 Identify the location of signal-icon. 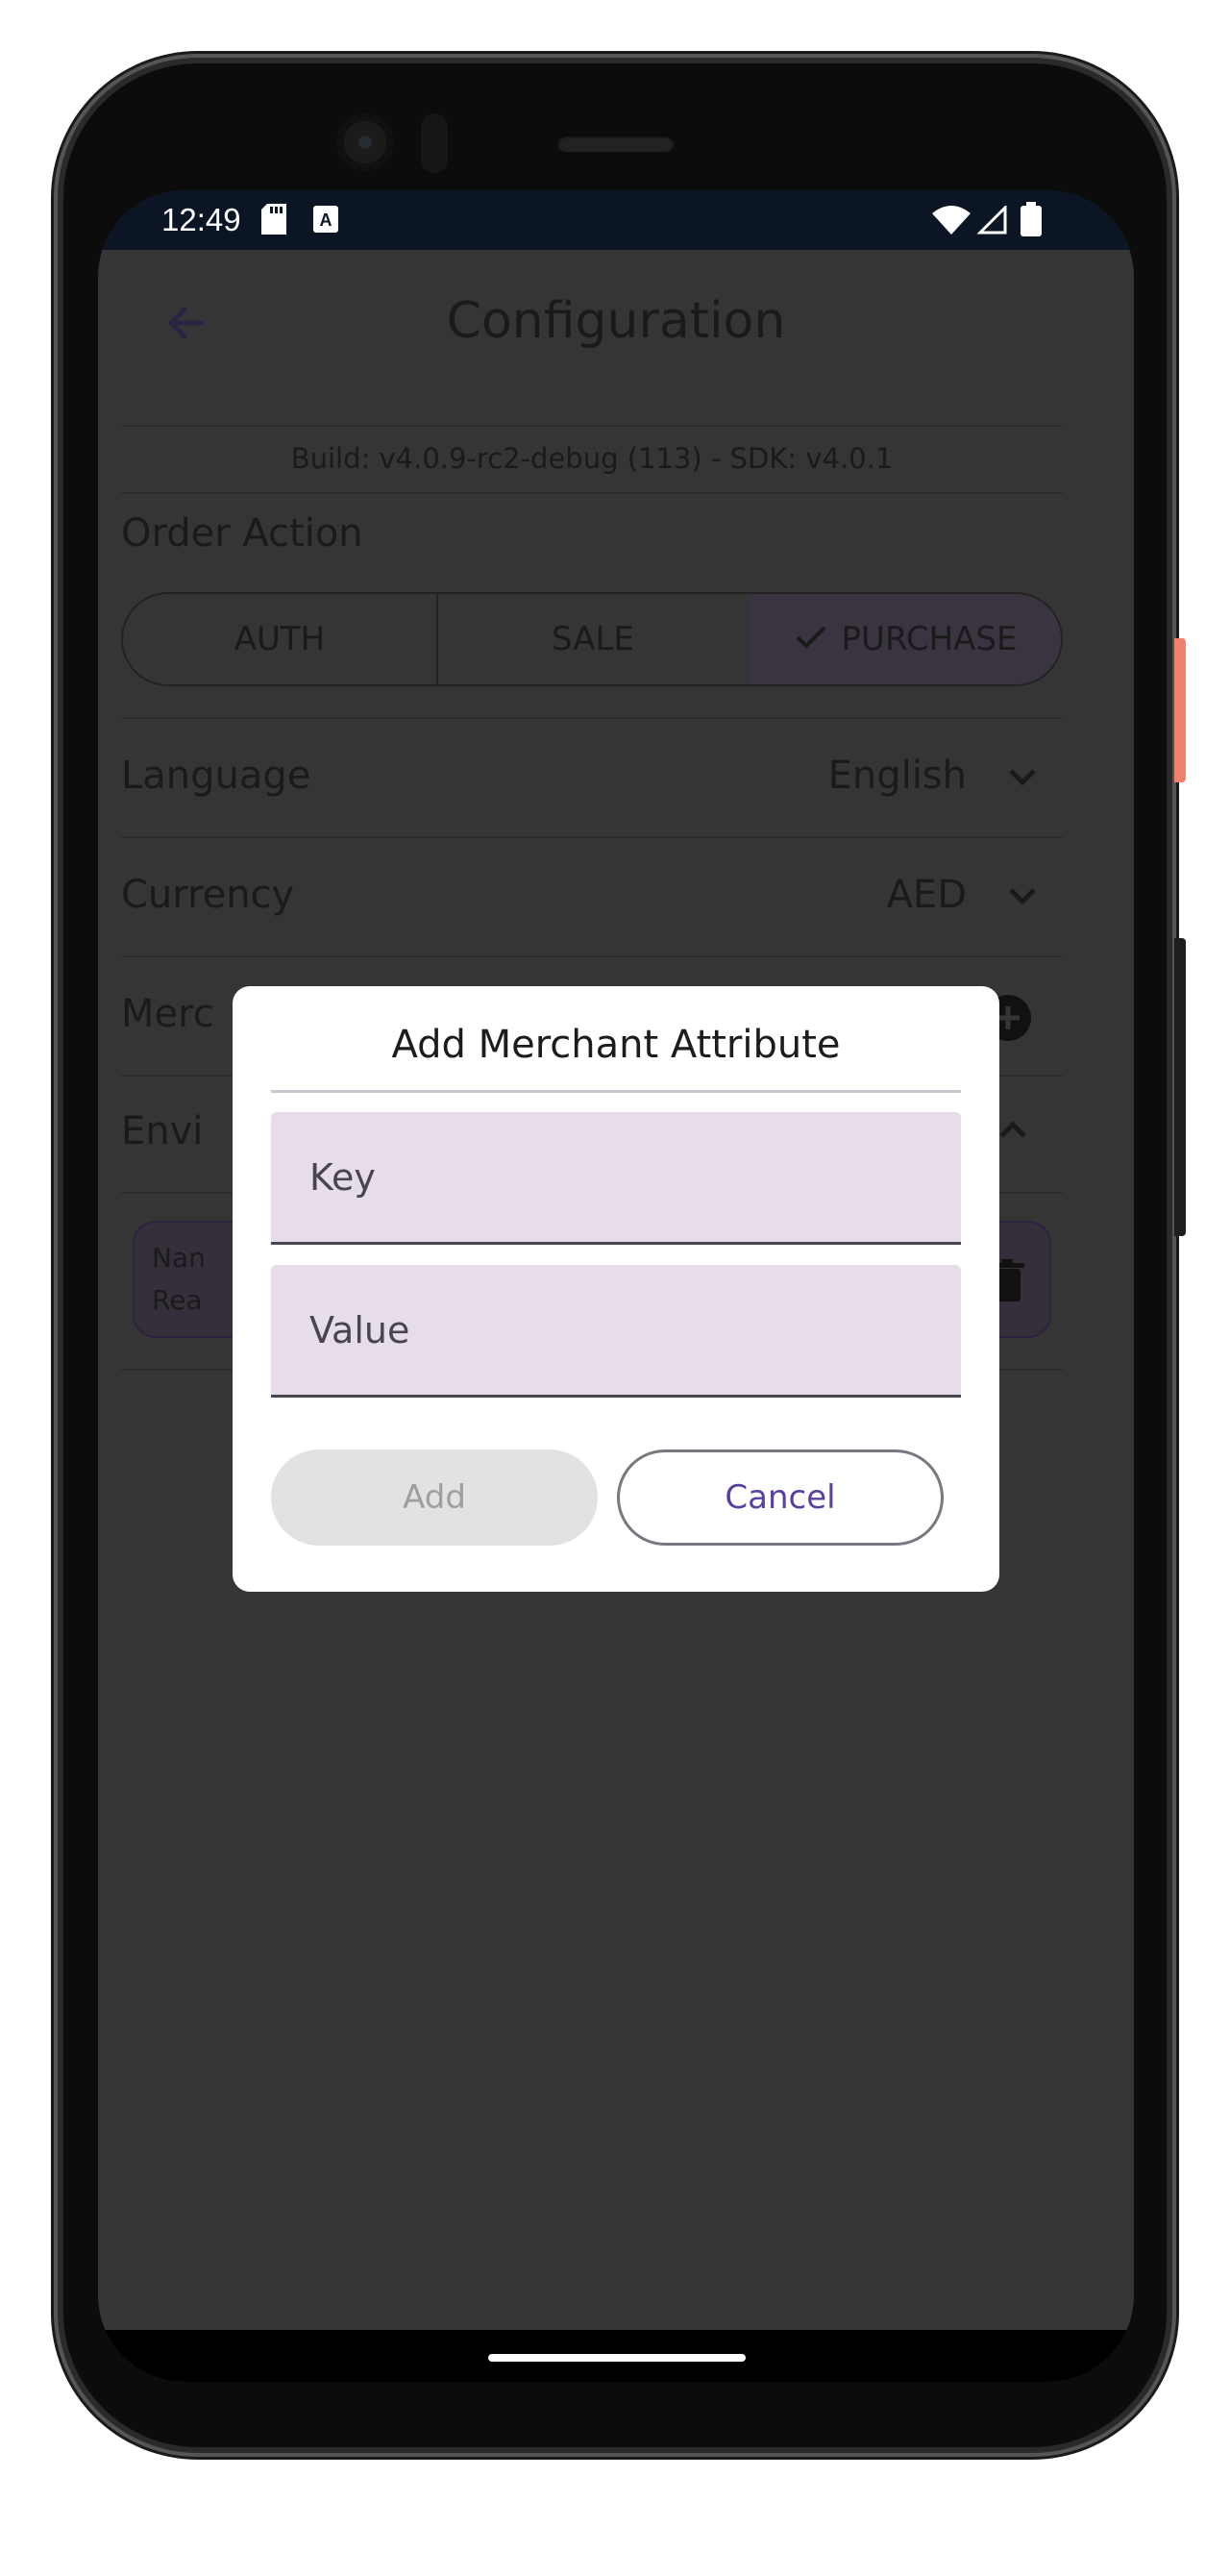
(992, 221).